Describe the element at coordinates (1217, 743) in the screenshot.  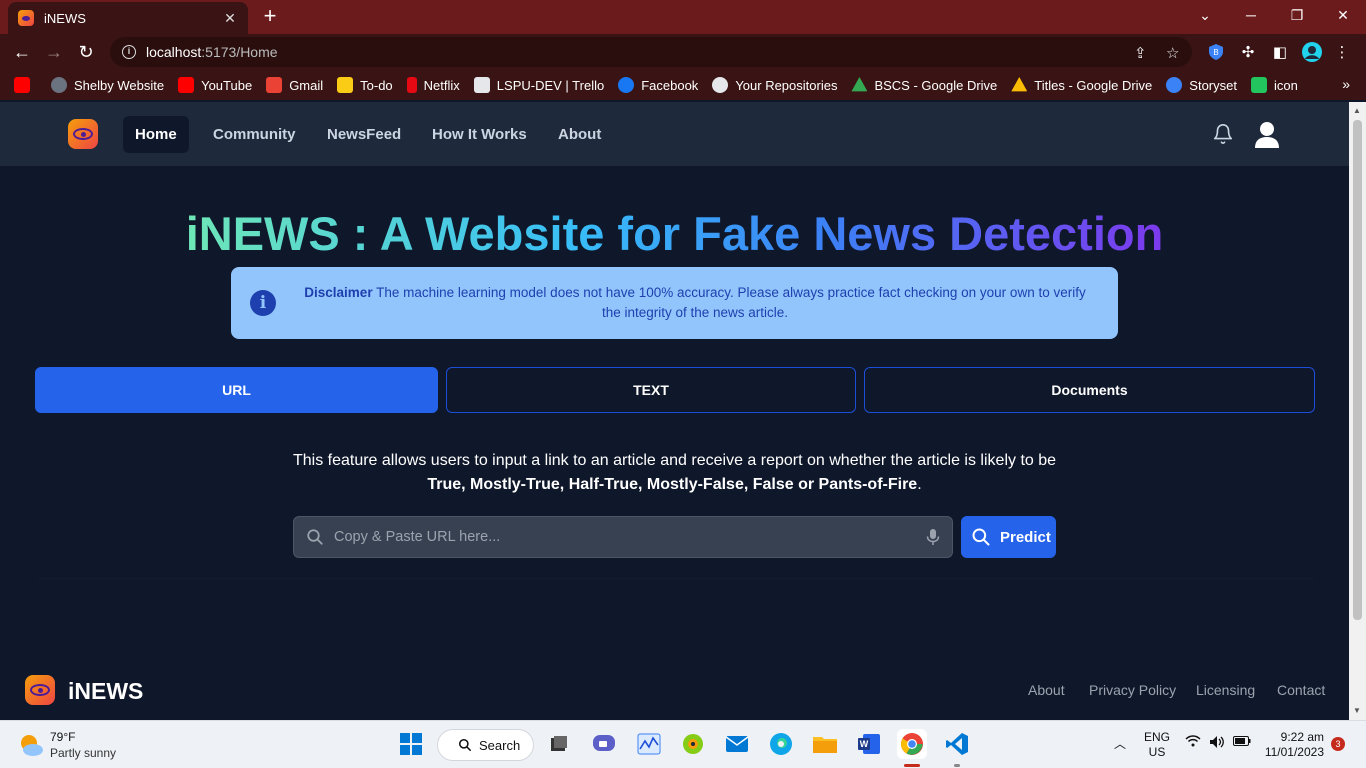
I see `volume-icon` at that location.